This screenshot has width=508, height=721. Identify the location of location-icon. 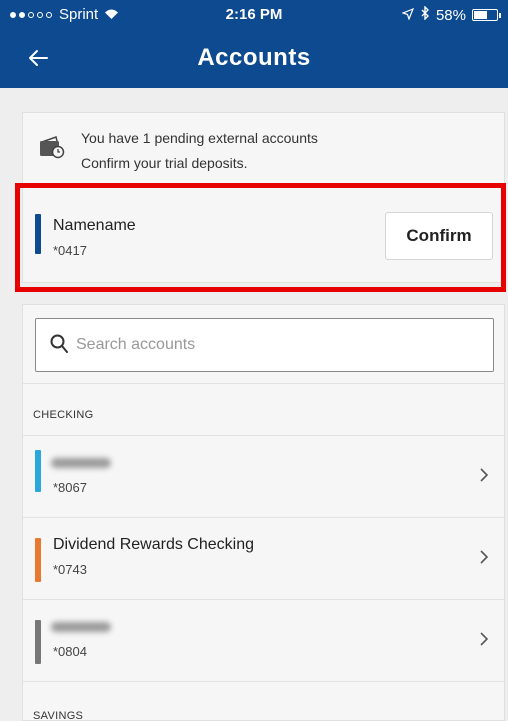
(408, 15).